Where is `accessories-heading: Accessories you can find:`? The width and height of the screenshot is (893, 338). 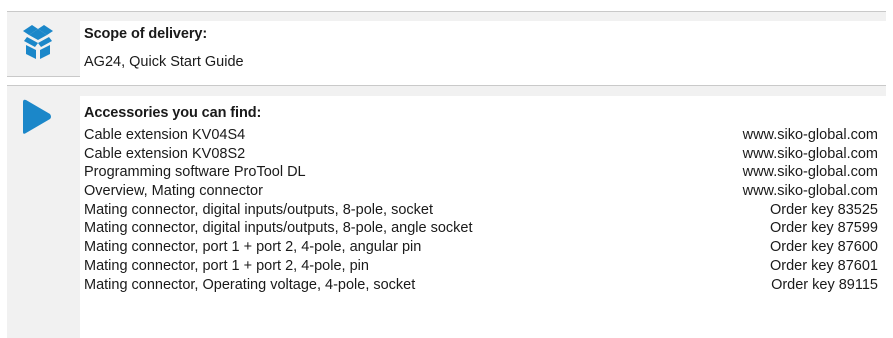
accessories-heading: Accessories you can find: is located at coordinates (173, 113).